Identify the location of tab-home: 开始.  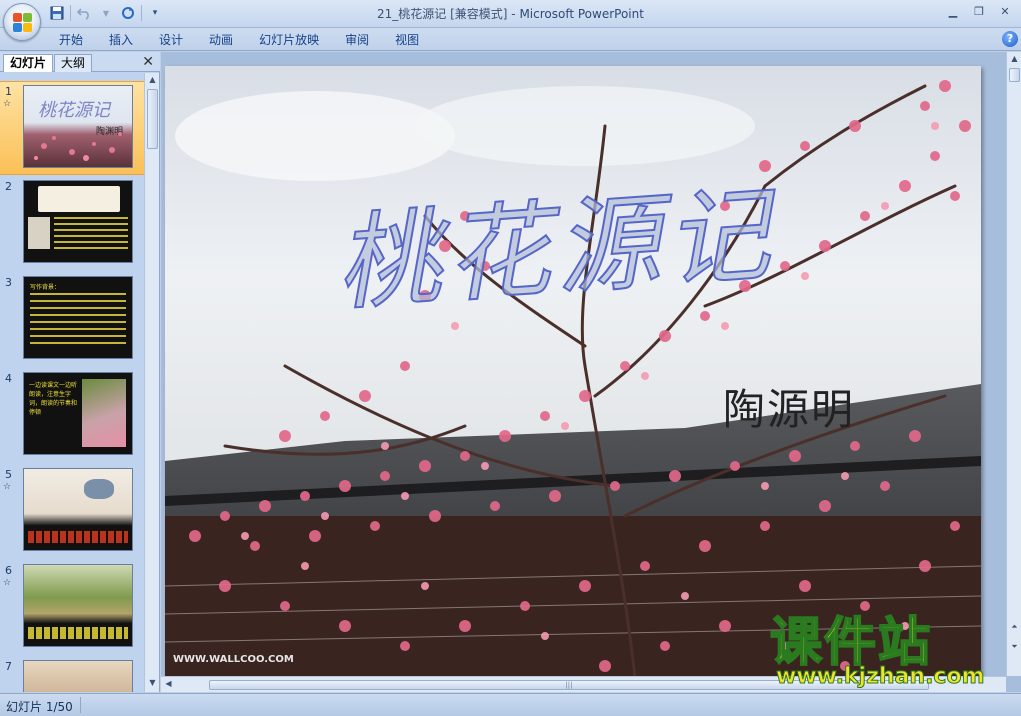
(71, 40).